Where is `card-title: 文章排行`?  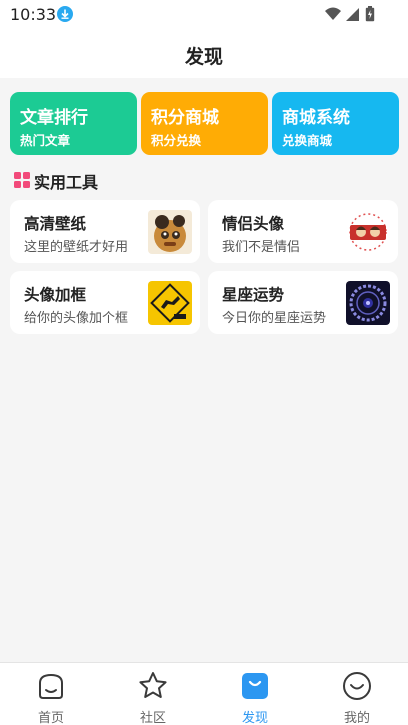
card-title: 文章排行 is located at coordinates (54, 118).